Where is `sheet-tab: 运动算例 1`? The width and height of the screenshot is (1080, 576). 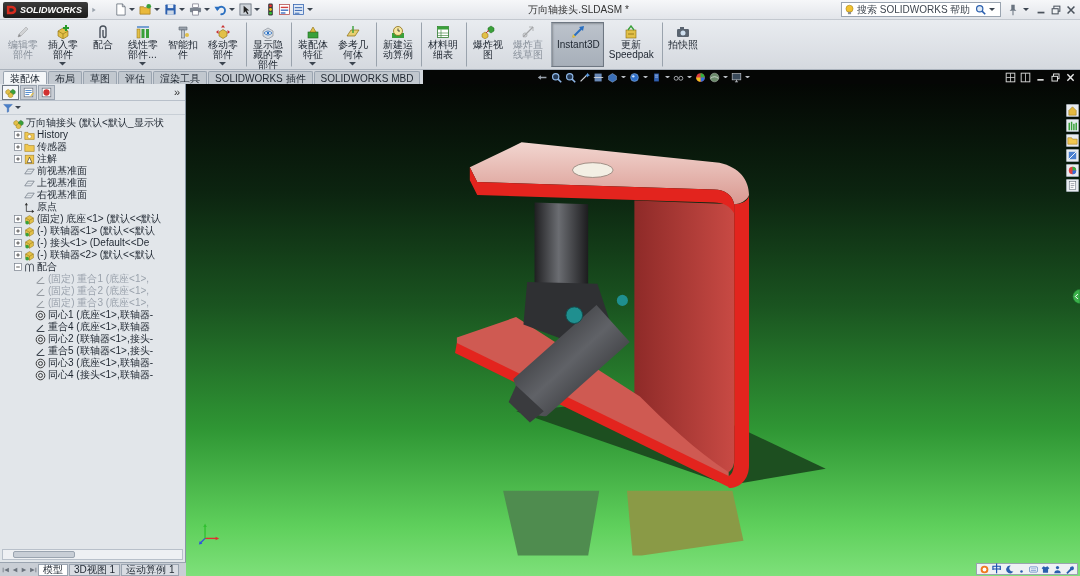
sheet-tab: 运动算例 1 is located at coordinates (150, 569).